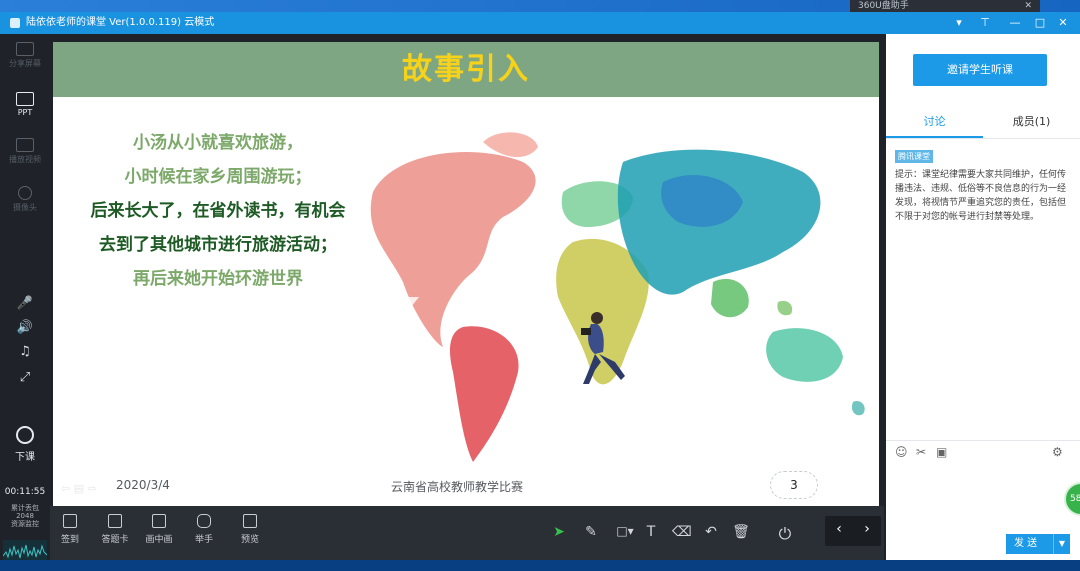 The image size is (1080, 571). I want to click on send-dropdown-icon: ▼, so click(1061, 544).